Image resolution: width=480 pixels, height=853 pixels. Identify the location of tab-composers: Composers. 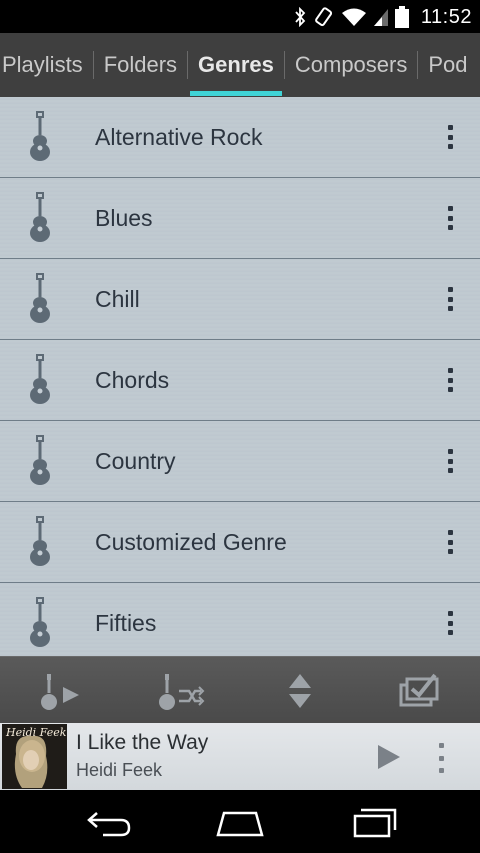
(351, 65).